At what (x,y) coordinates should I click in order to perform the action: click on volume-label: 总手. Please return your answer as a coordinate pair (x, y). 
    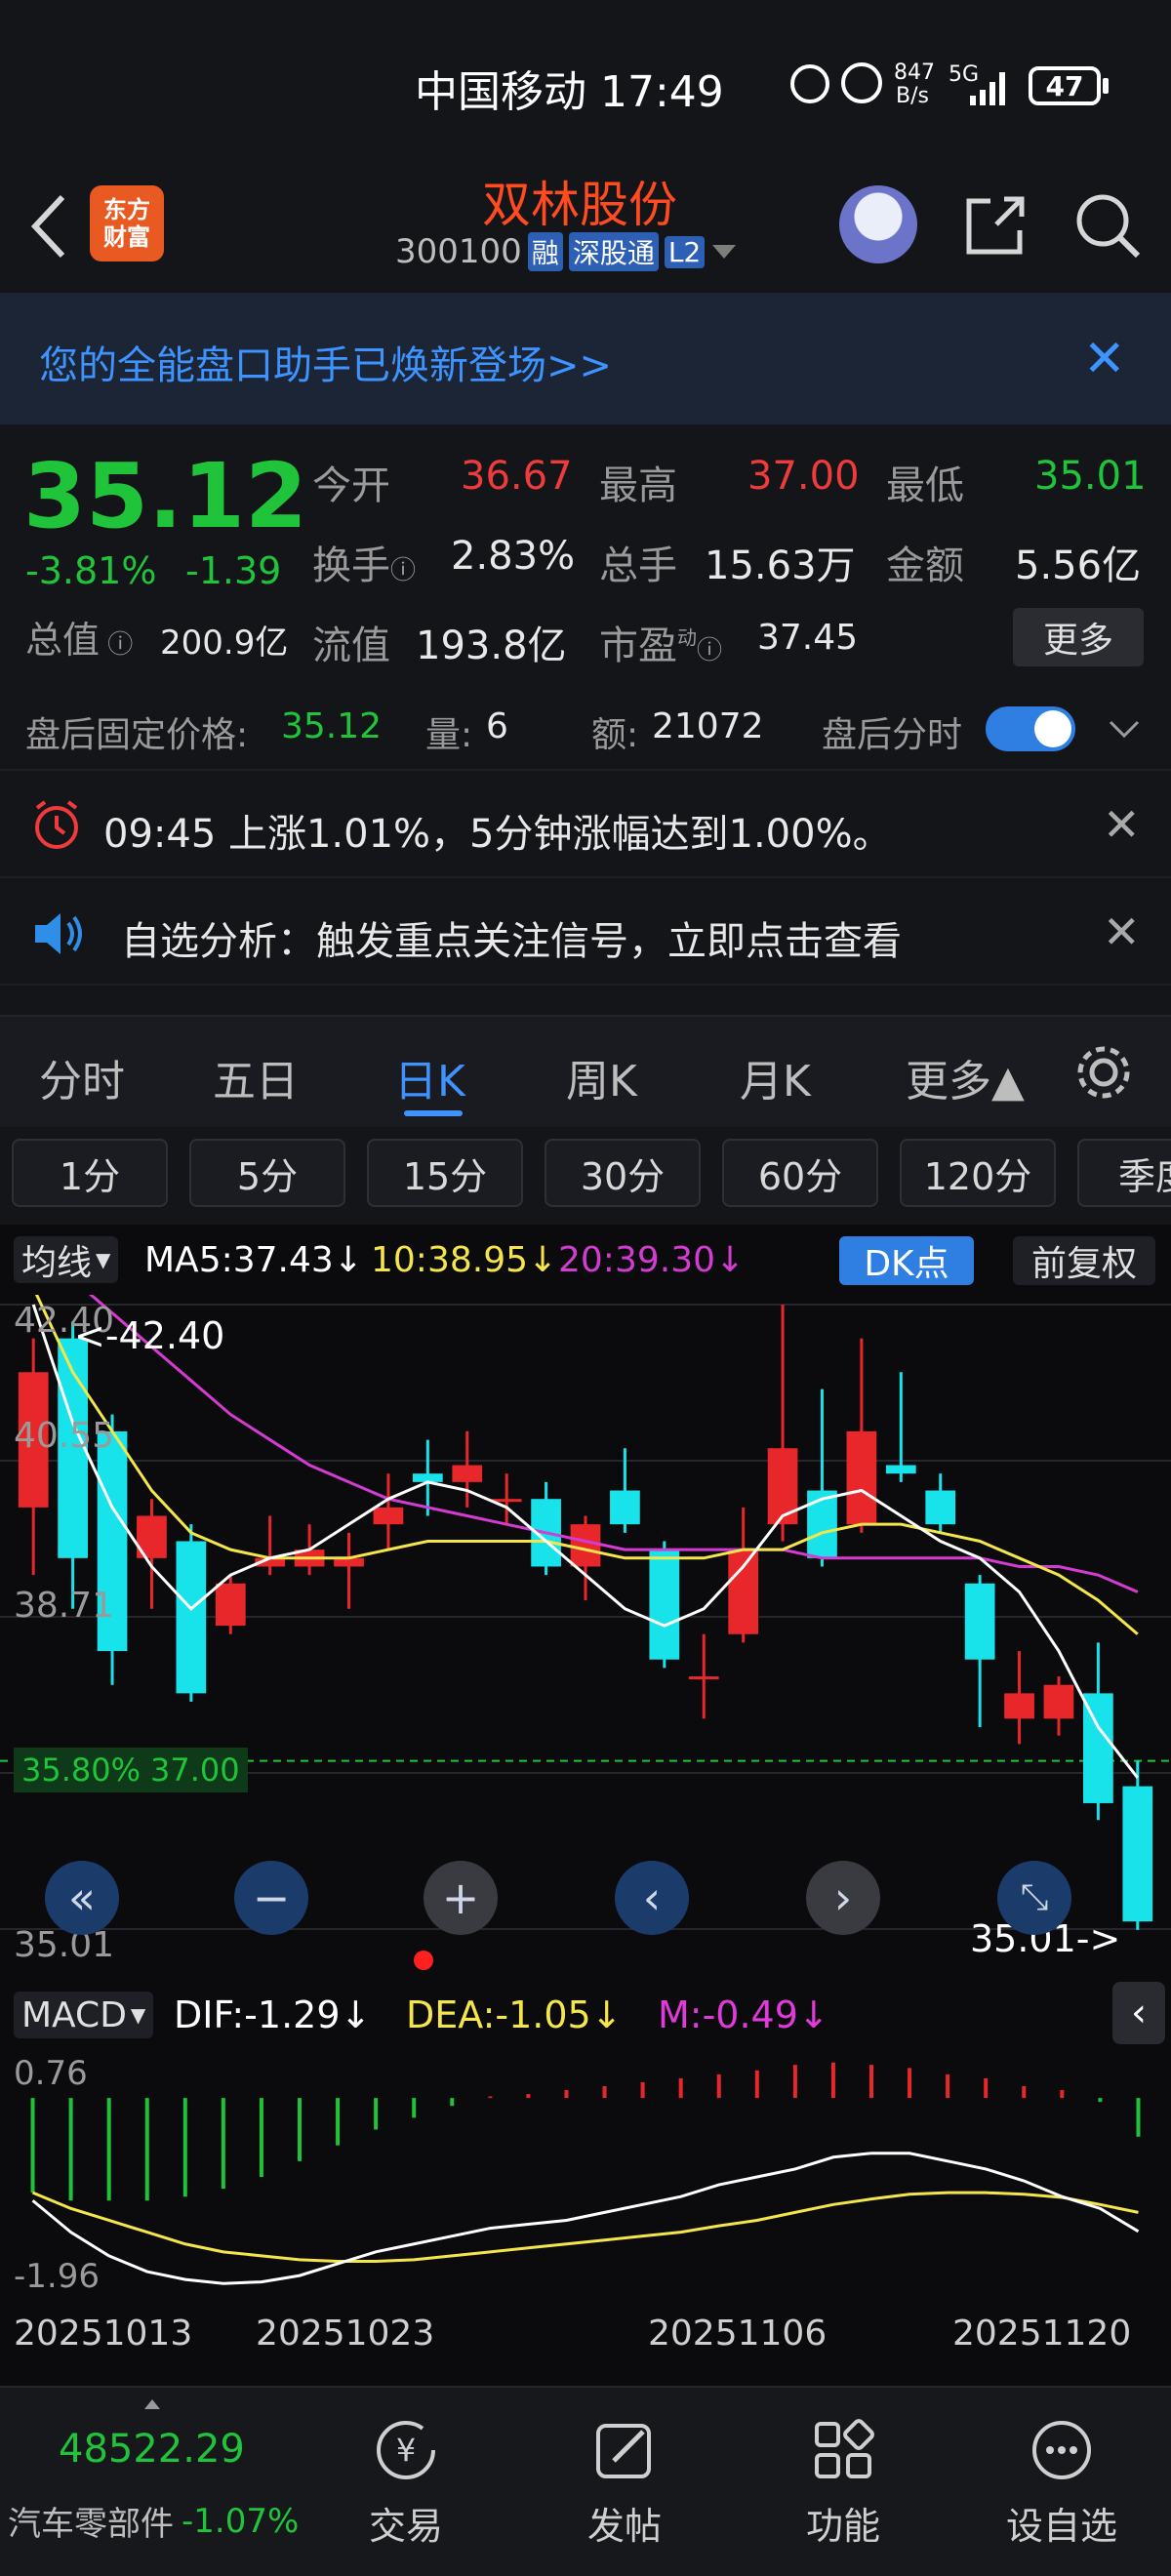
    Looking at the image, I should click on (638, 565).